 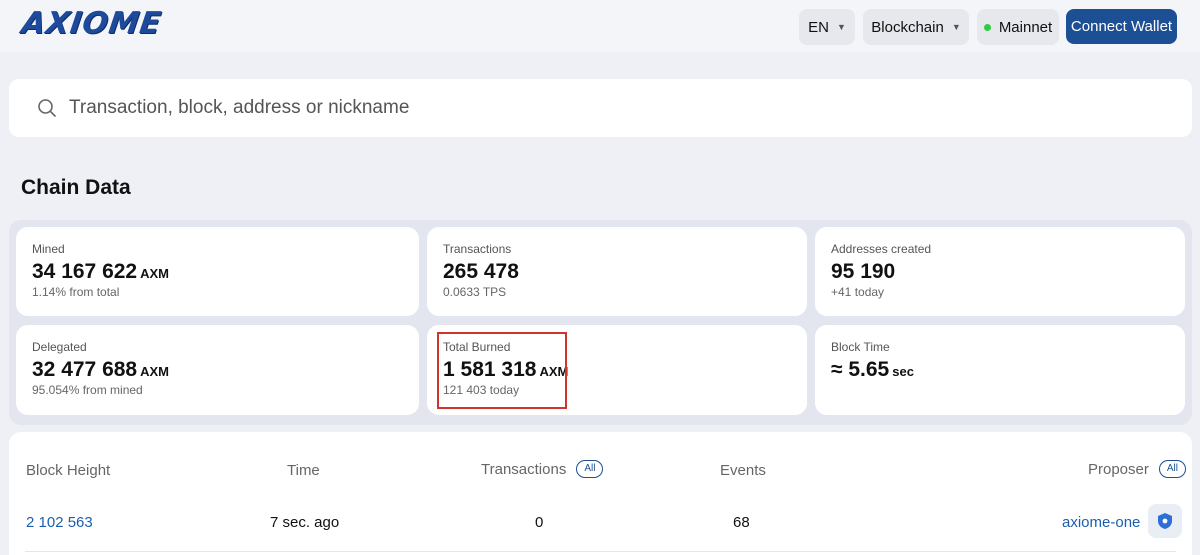 I want to click on column-header-transactions: Transactions All, so click(x=542, y=469).